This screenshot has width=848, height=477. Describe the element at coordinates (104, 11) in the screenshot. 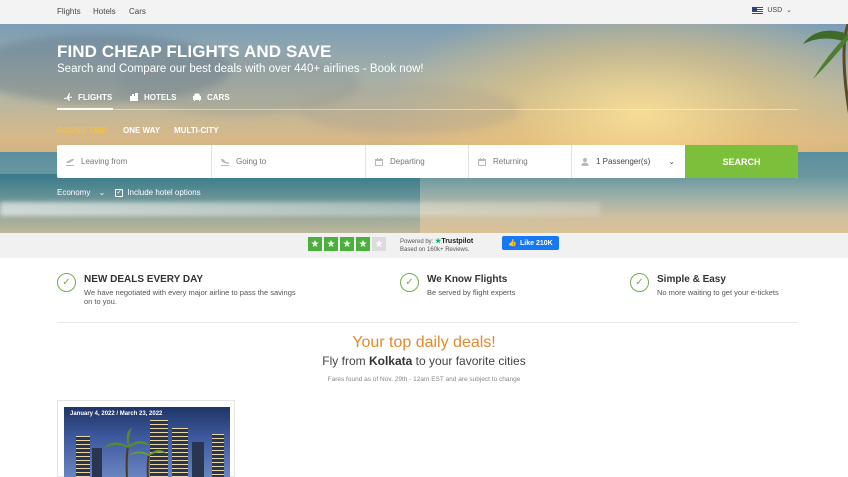

I see `nav-hotels-link: Hotels` at that location.